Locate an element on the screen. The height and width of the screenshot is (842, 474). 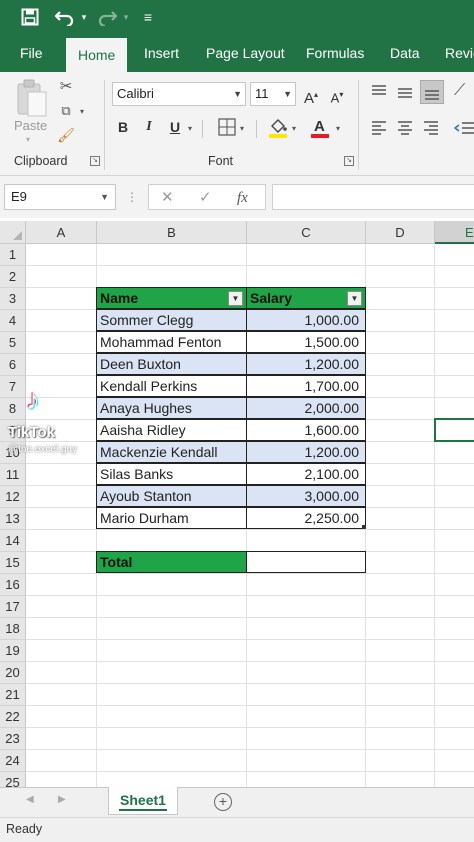
row-header: 21 is located at coordinates (13, 695).